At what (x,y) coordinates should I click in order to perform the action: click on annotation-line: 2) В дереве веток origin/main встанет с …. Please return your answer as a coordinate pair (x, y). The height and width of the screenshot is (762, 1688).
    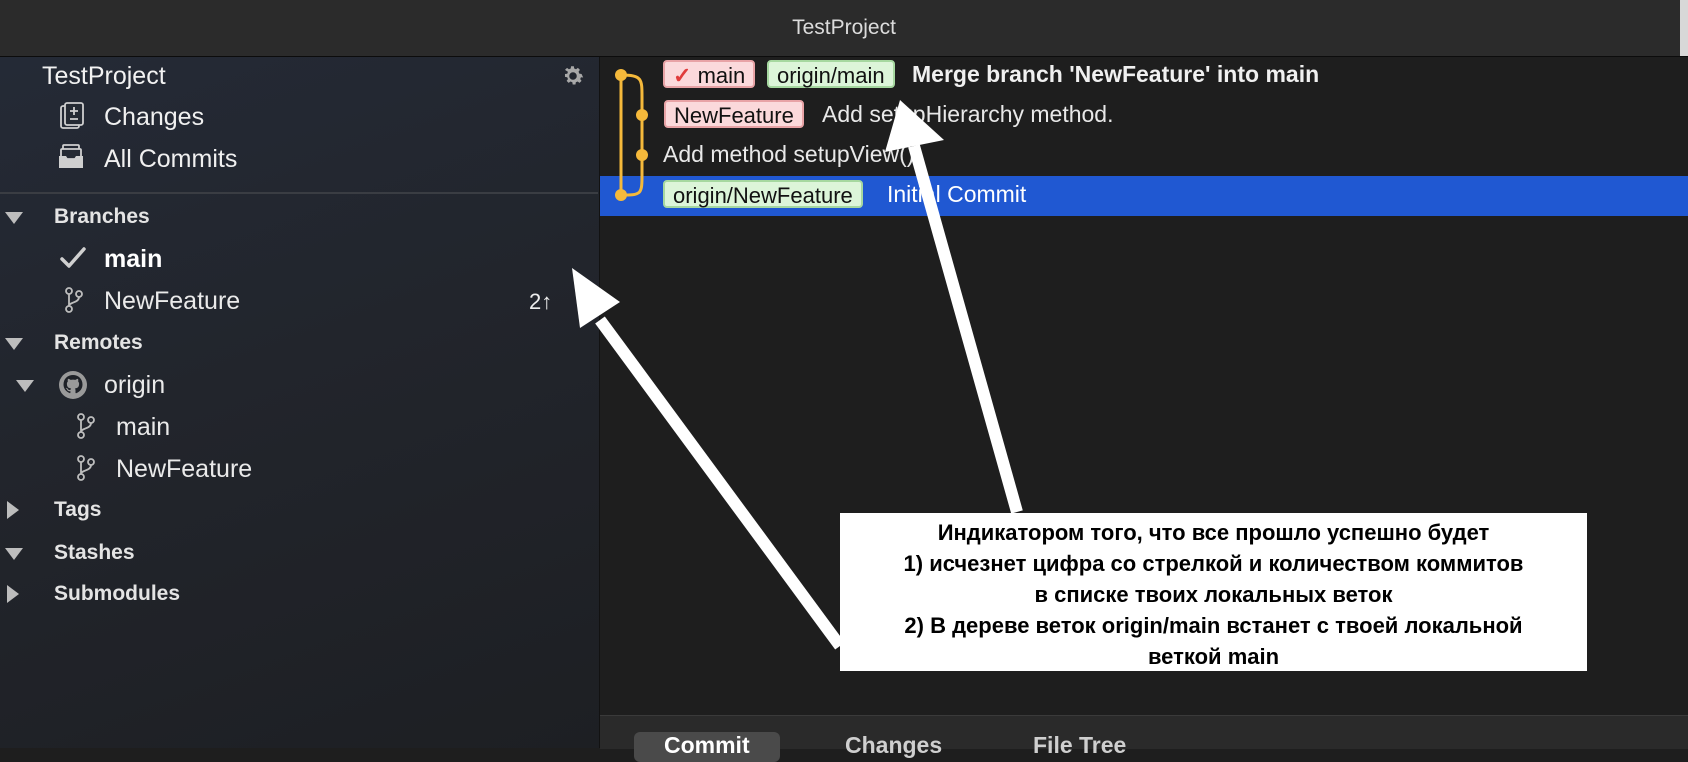
    Looking at the image, I should click on (1213, 625).